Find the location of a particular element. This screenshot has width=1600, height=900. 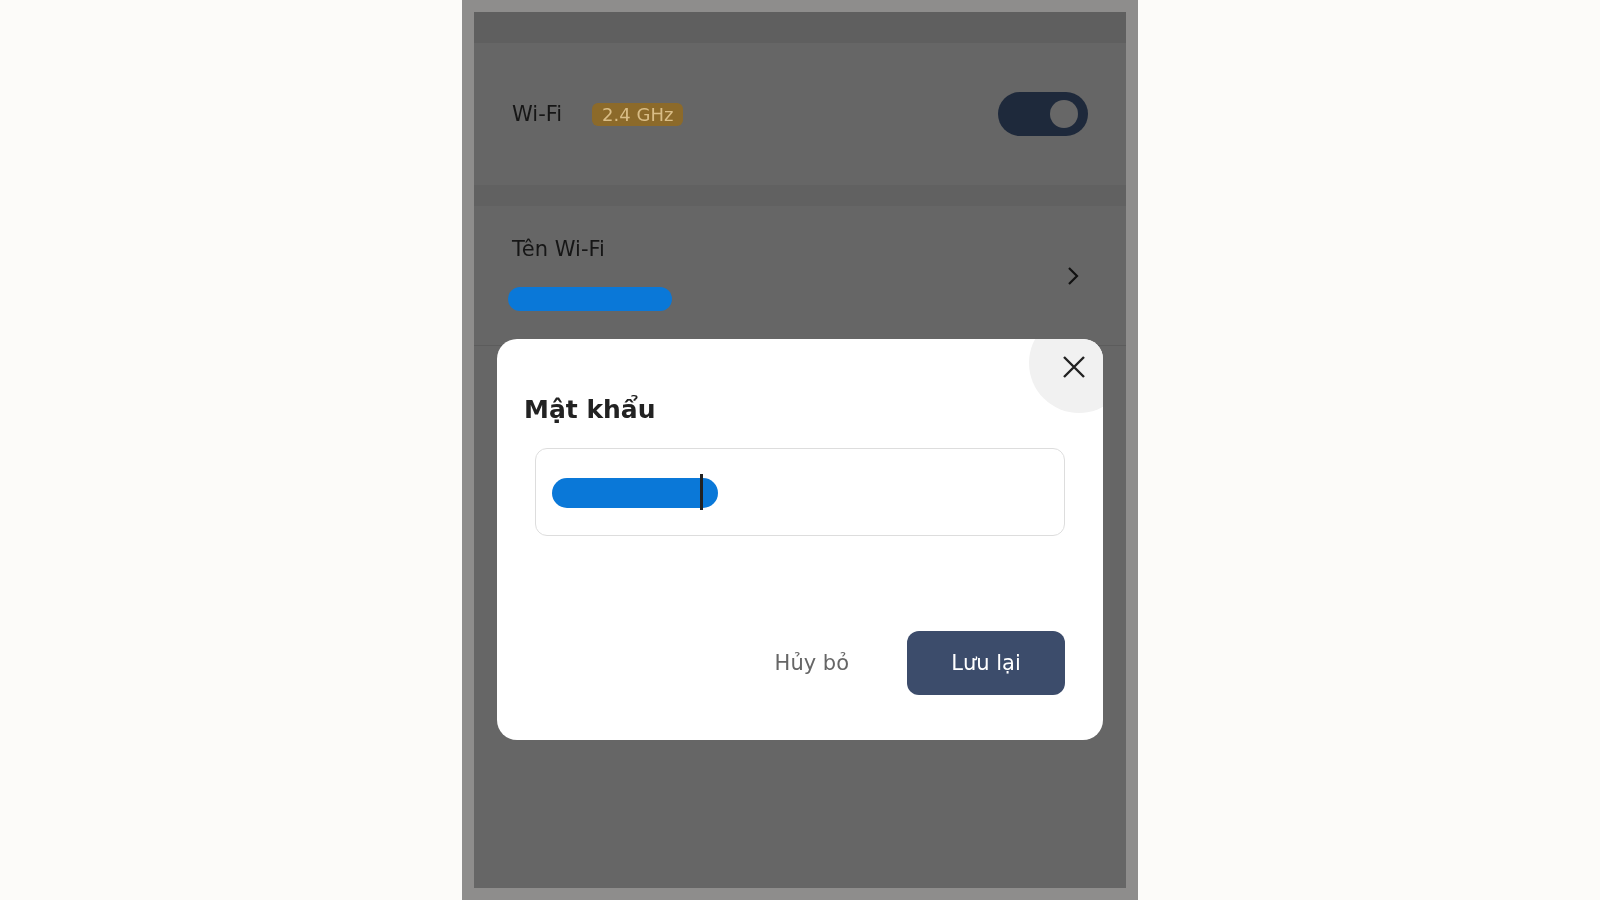

wifi-name-label: Tên Wi-Fi is located at coordinates (559, 248).